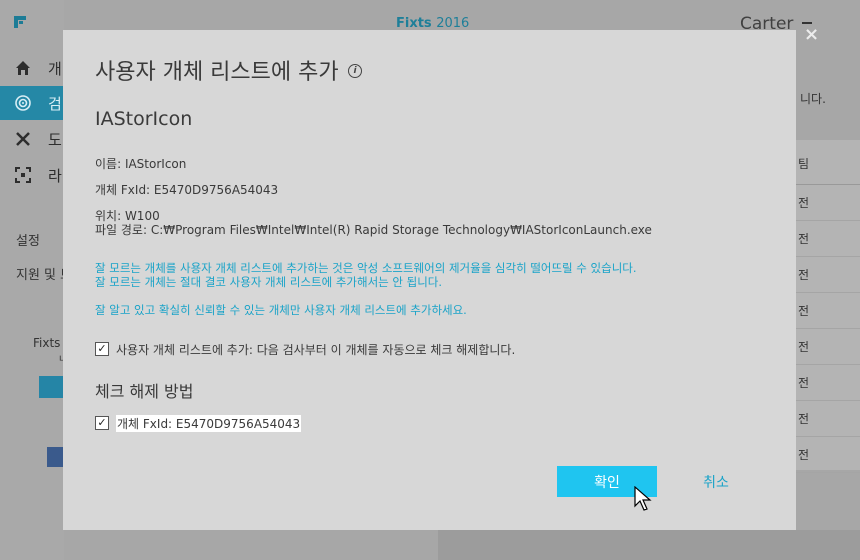 Image resolution: width=860 pixels, height=560 pixels. What do you see at coordinates (355, 71) in the screenshot?
I see `info-icon: i` at bounding box center [355, 71].